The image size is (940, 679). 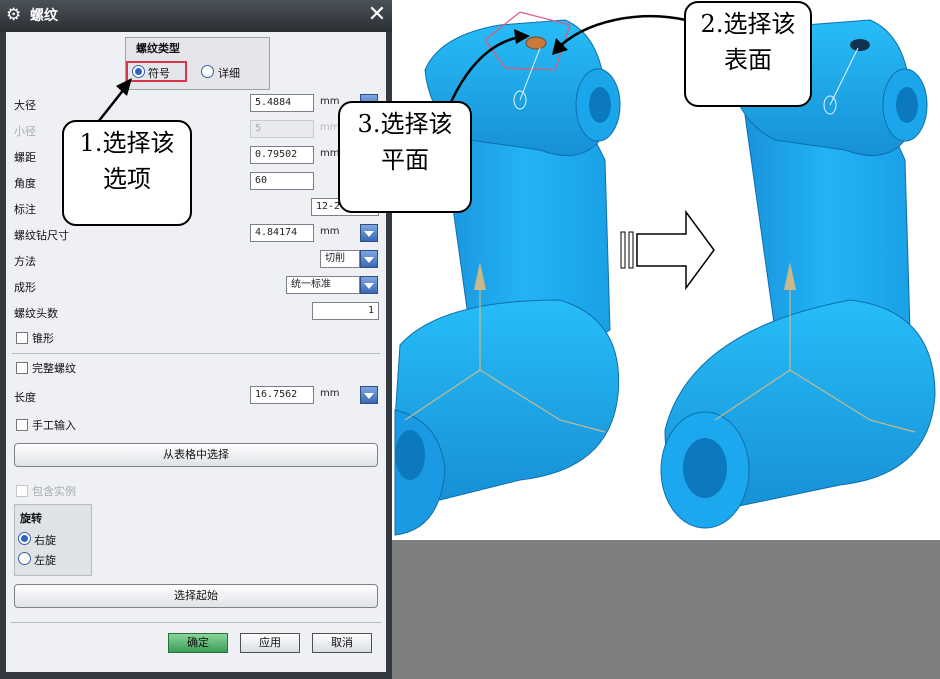 What do you see at coordinates (282, 181) in the screenshot?
I see `angle-input: 60` at bounding box center [282, 181].